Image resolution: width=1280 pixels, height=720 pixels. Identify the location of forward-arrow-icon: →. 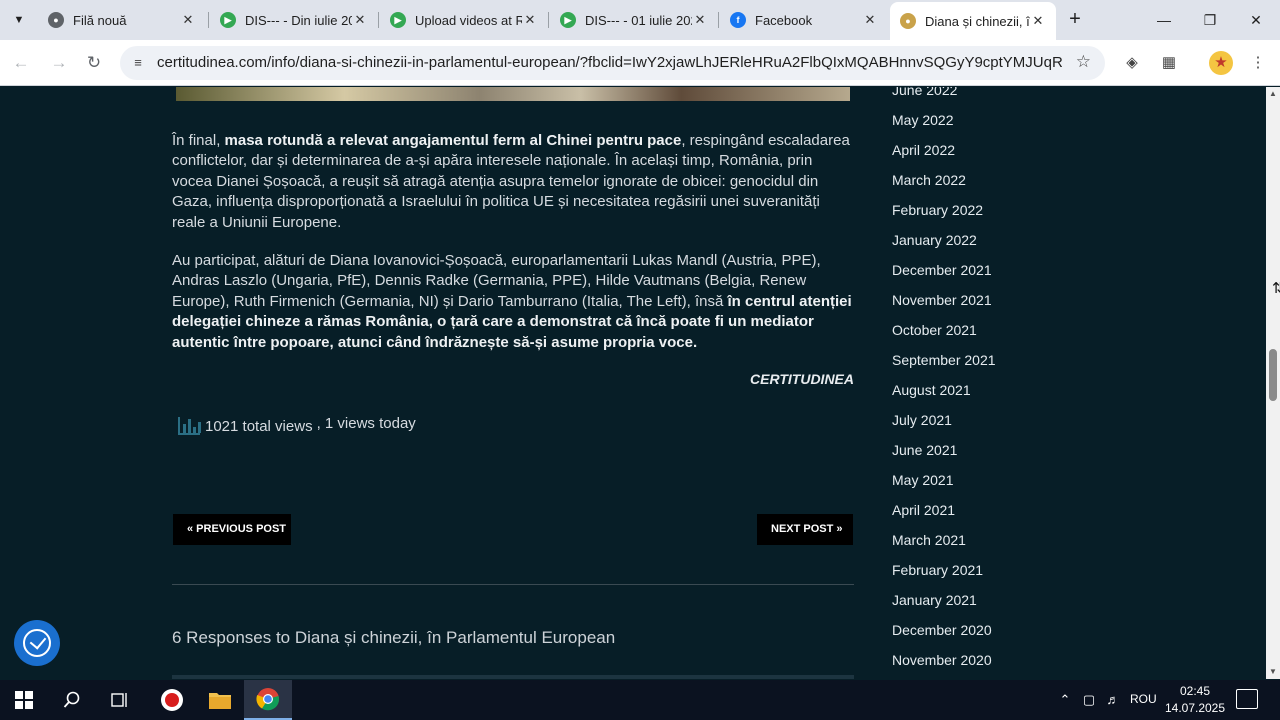
(59, 63).